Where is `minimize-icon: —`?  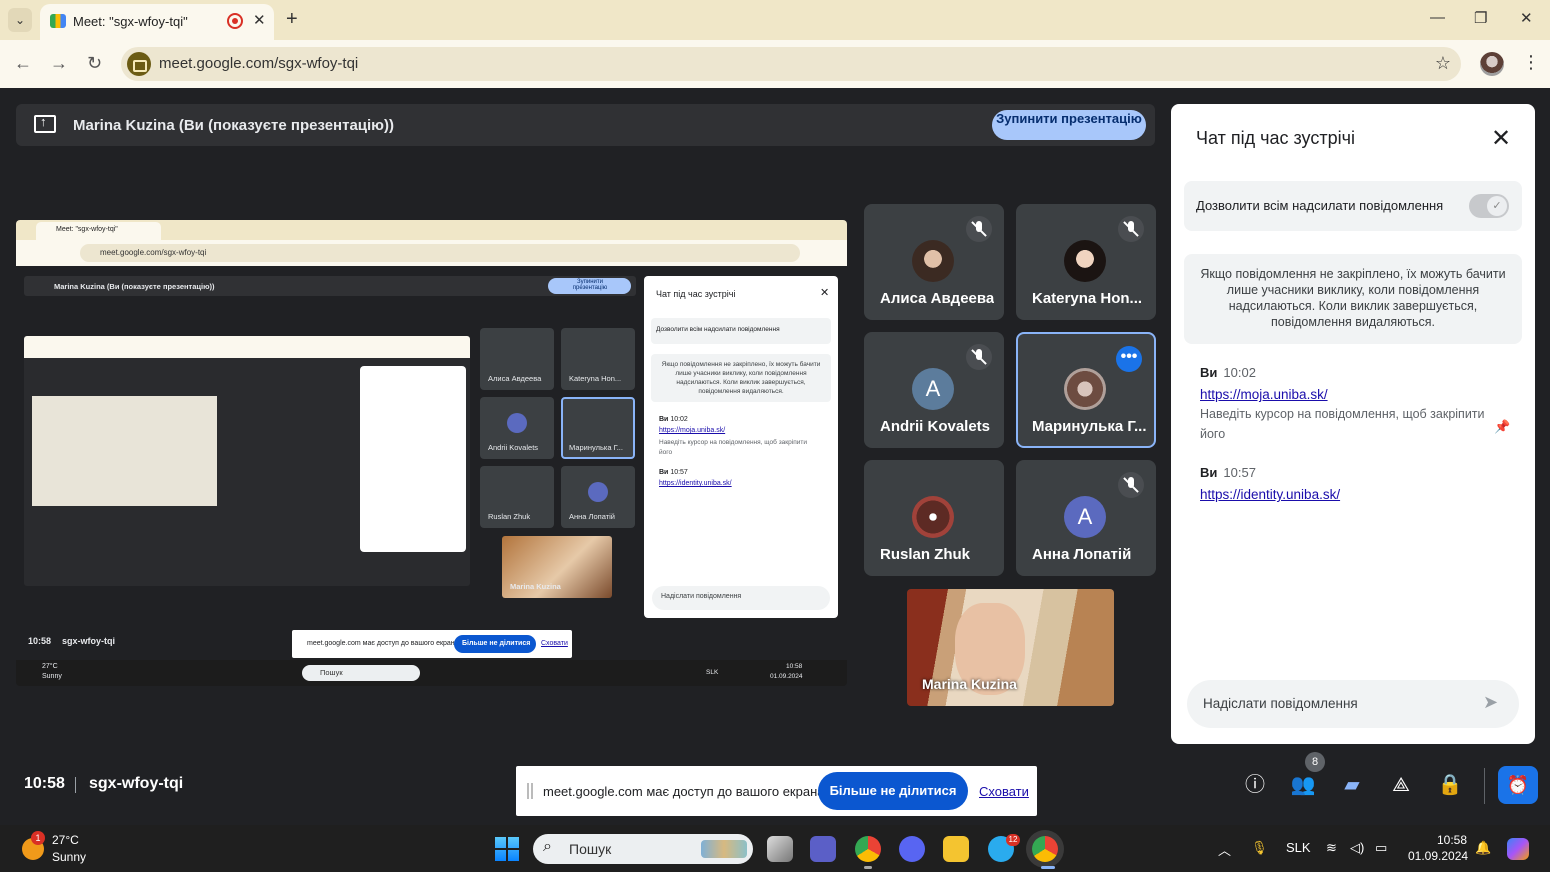 minimize-icon: — is located at coordinates (1437, 17).